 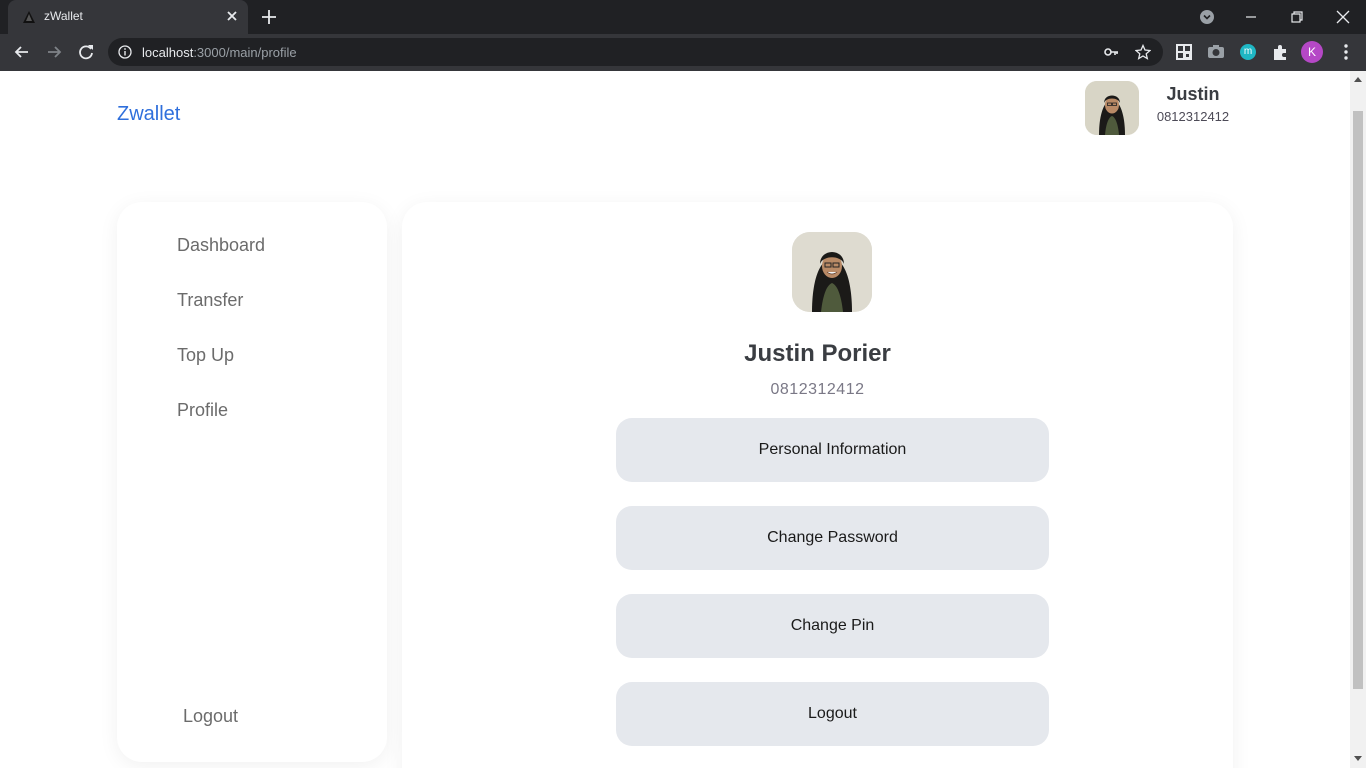 What do you see at coordinates (125, 52) in the screenshot?
I see `site-info-icon` at bounding box center [125, 52].